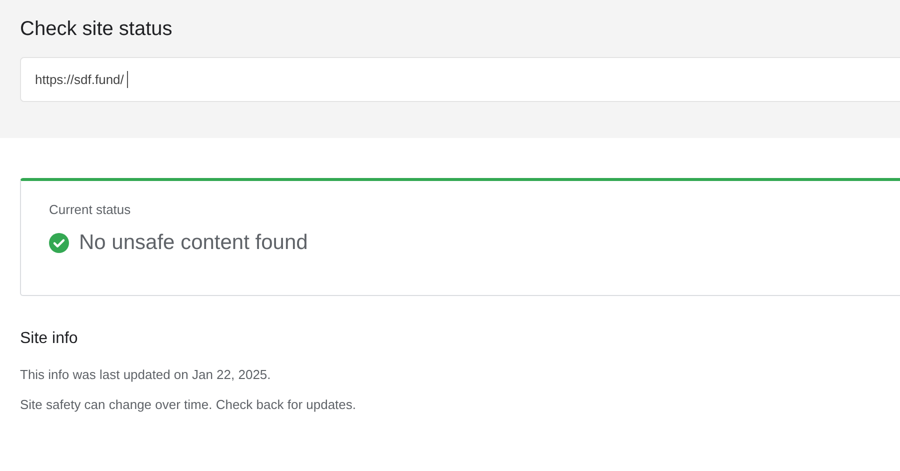 Image resolution: width=900 pixels, height=471 pixels. What do you see at coordinates (90, 209) in the screenshot?
I see `status-label: Current status` at bounding box center [90, 209].